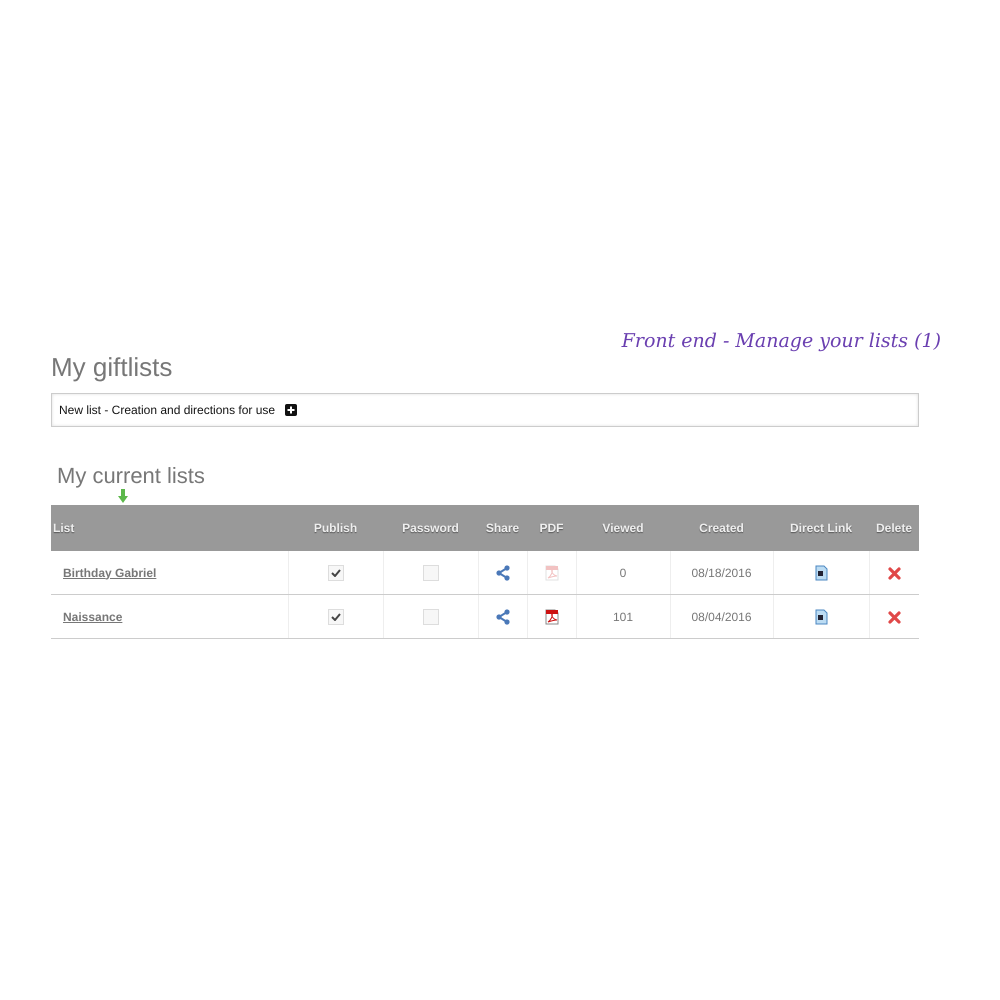 This screenshot has width=1000, height=1000. What do you see at coordinates (131, 476) in the screenshot?
I see `section-title: My current lists` at bounding box center [131, 476].